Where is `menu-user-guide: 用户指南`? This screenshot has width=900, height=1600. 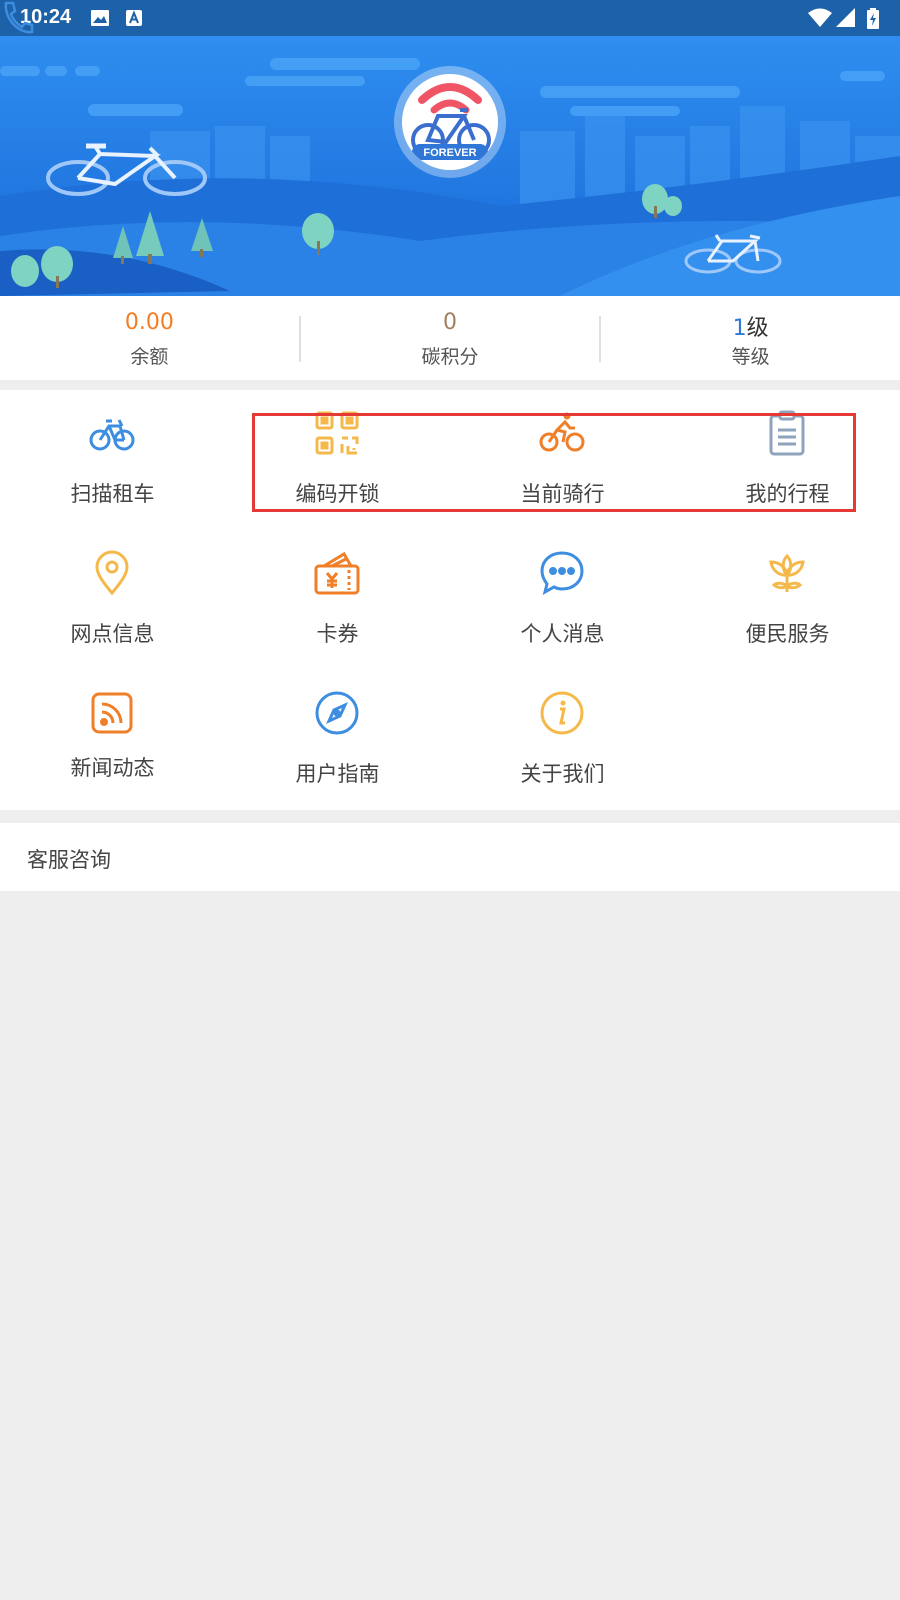
menu-user-guide: 用户指南 is located at coordinates (337, 735).